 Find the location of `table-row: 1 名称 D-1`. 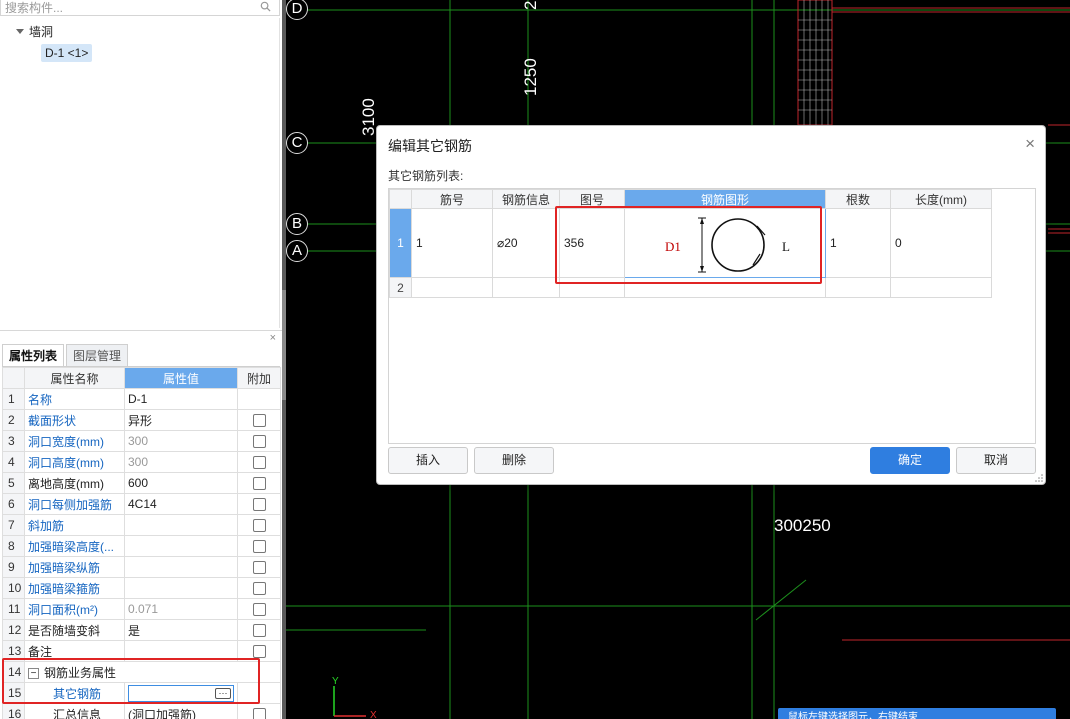

table-row: 1 名称 D-1 is located at coordinates (141, 399).